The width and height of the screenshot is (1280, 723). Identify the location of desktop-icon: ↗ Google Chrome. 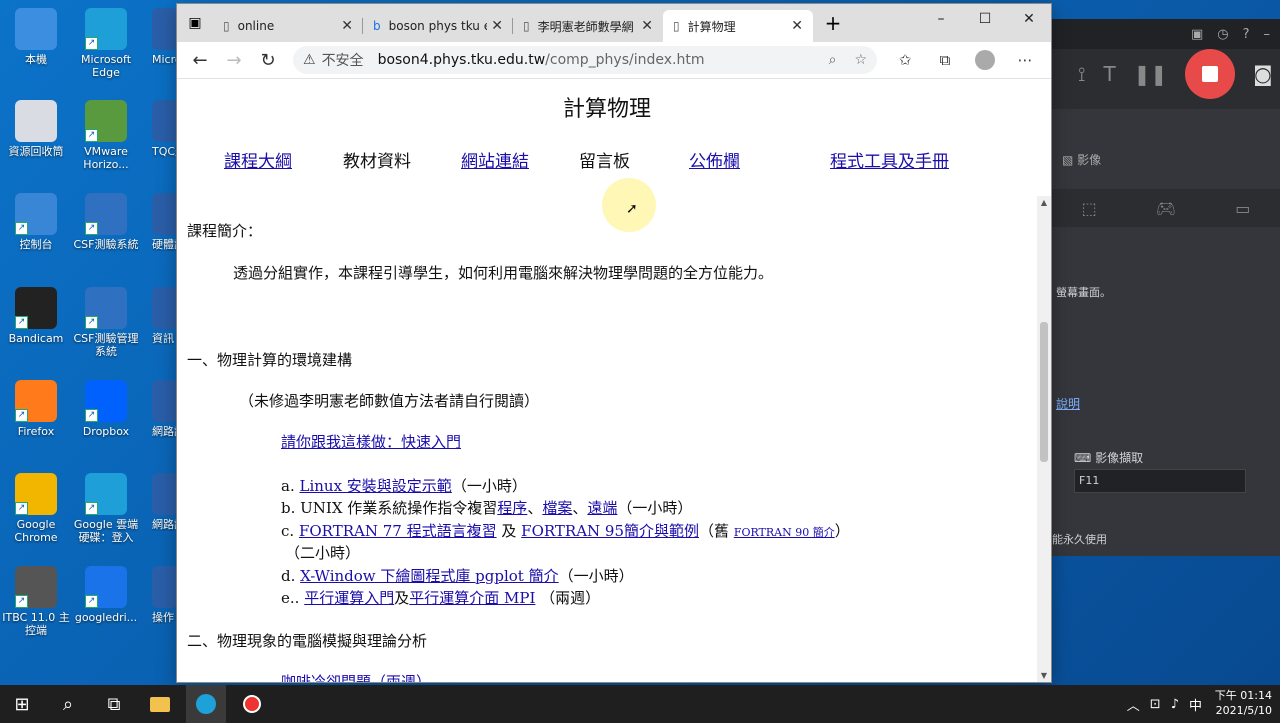
(36, 508).